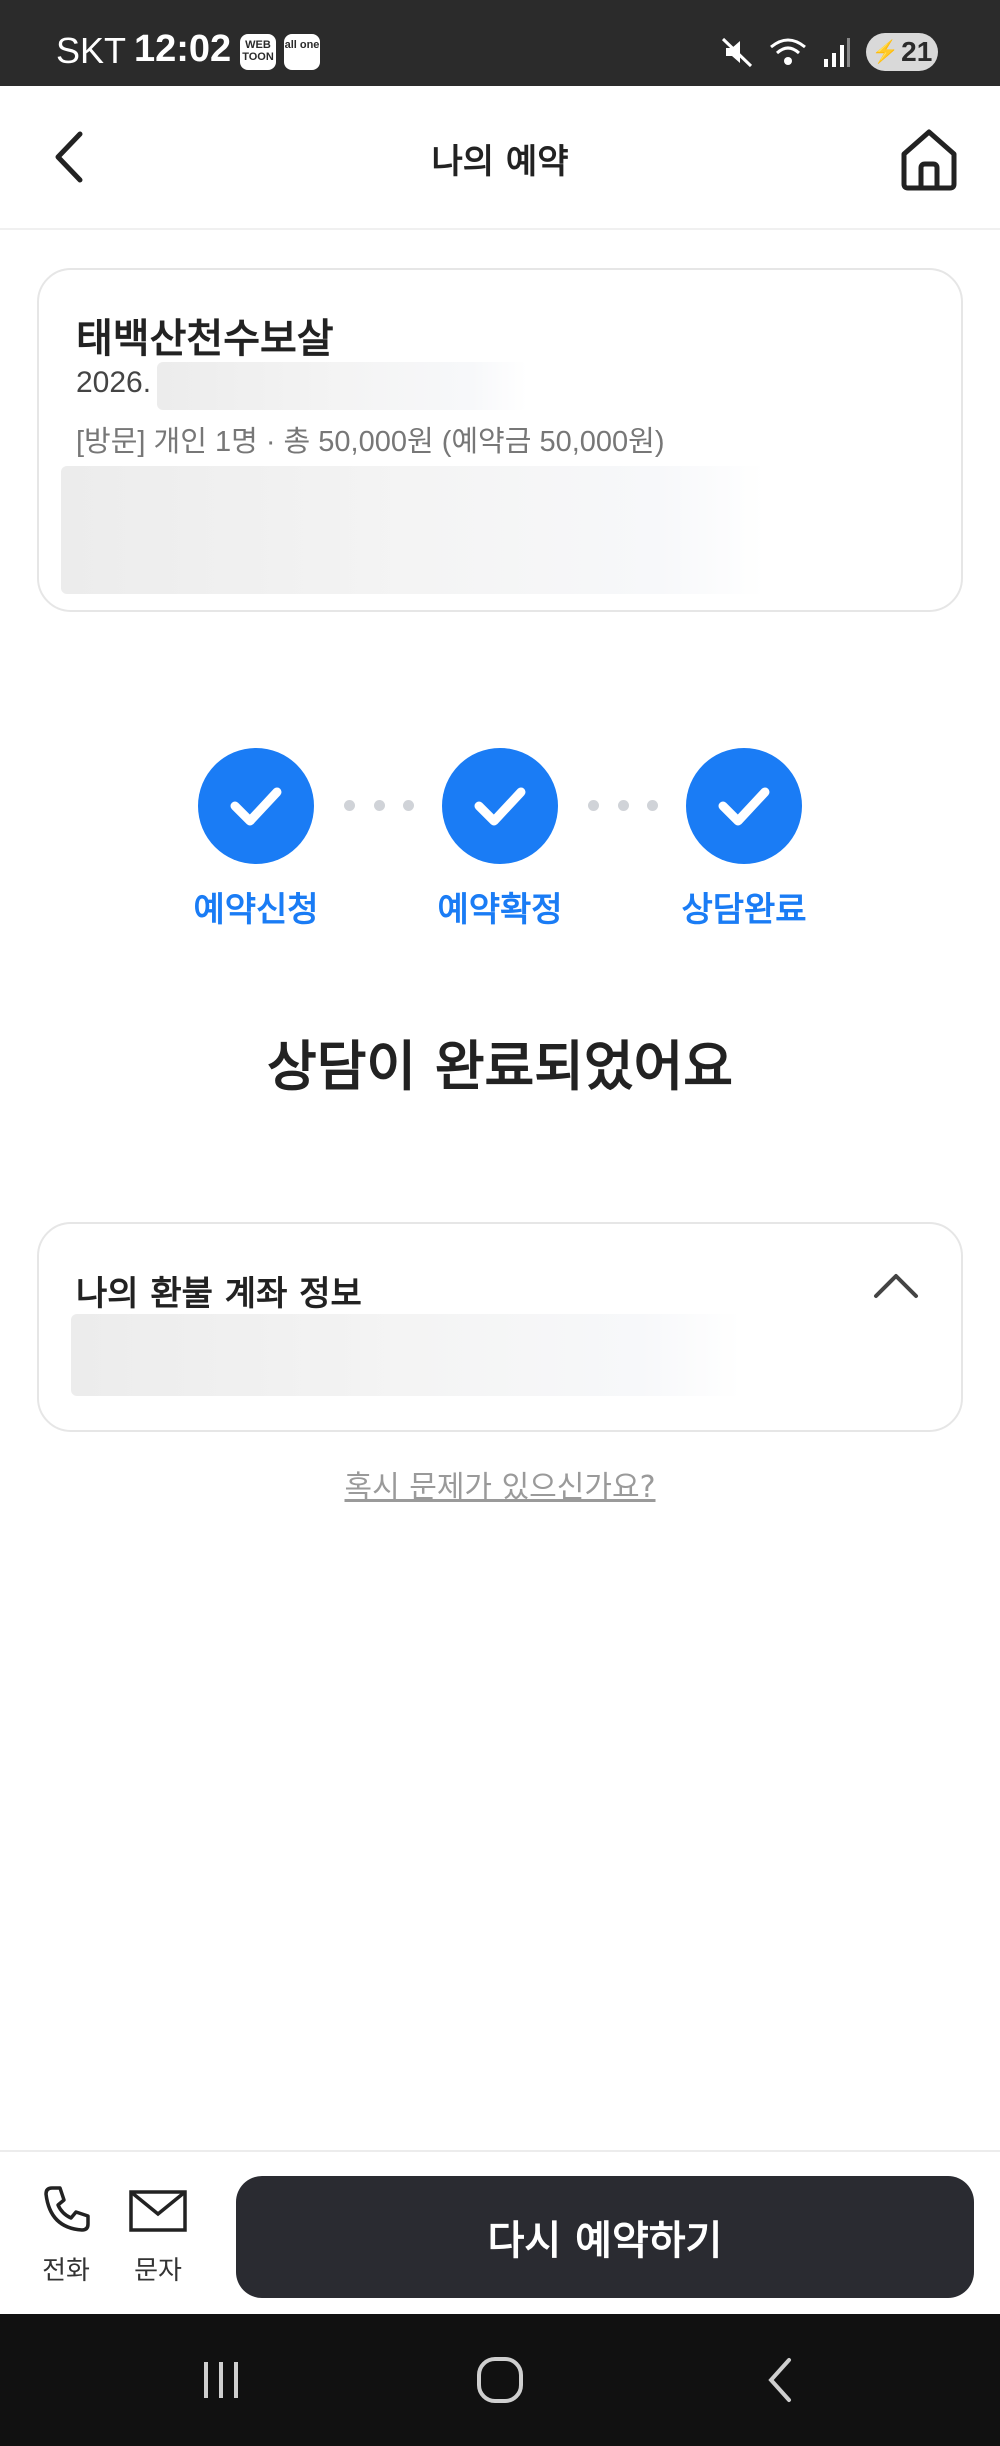 The height and width of the screenshot is (2446, 1000). I want to click on carrier-label: SKT, so click(91, 50).